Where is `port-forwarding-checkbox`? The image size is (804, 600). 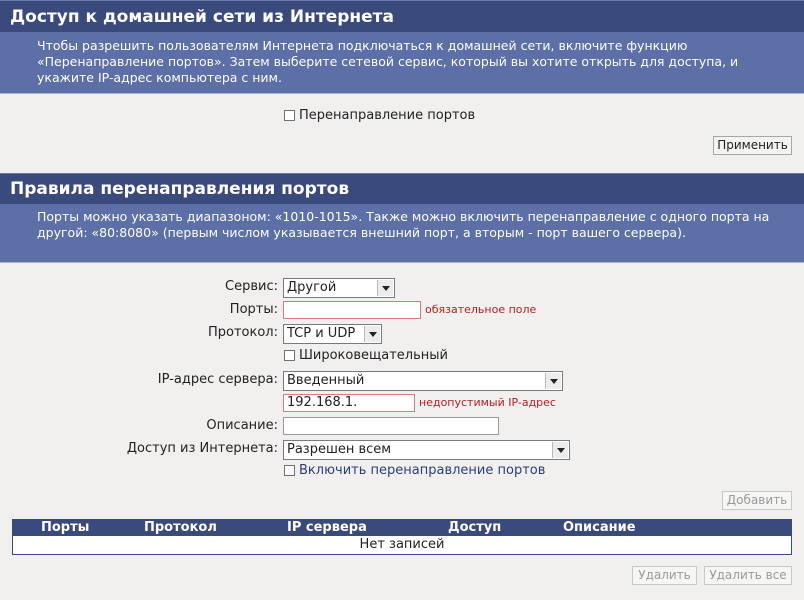
port-forwarding-checkbox is located at coordinates (289, 115).